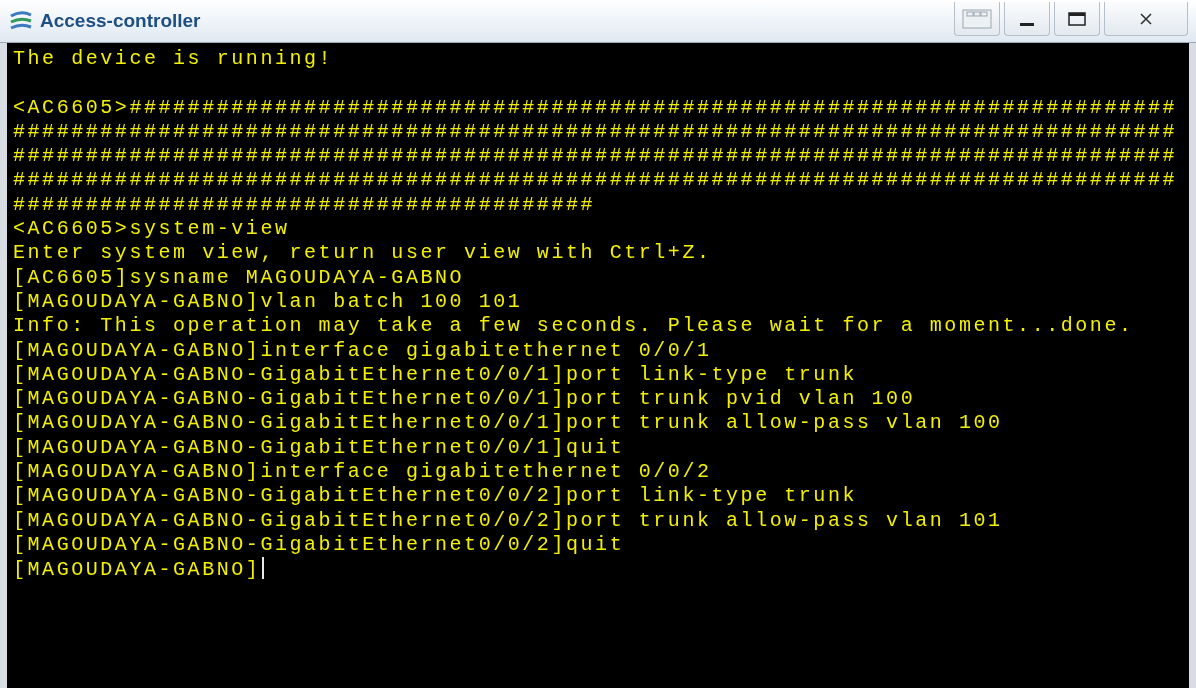 The width and height of the screenshot is (1196, 688). What do you see at coordinates (268, 301) in the screenshot?
I see `terminal-line: [MAGOUDAYA-GABNO]vlan batch 100 101` at bounding box center [268, 301].